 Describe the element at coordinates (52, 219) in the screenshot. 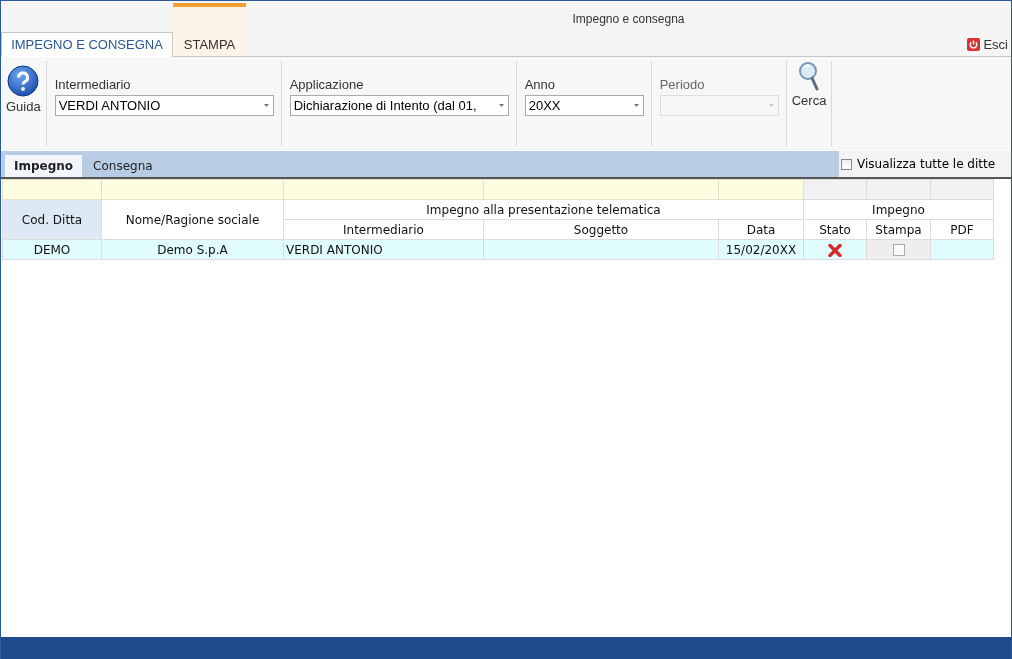

I see `column-header: Cod. Ditta` at that location.